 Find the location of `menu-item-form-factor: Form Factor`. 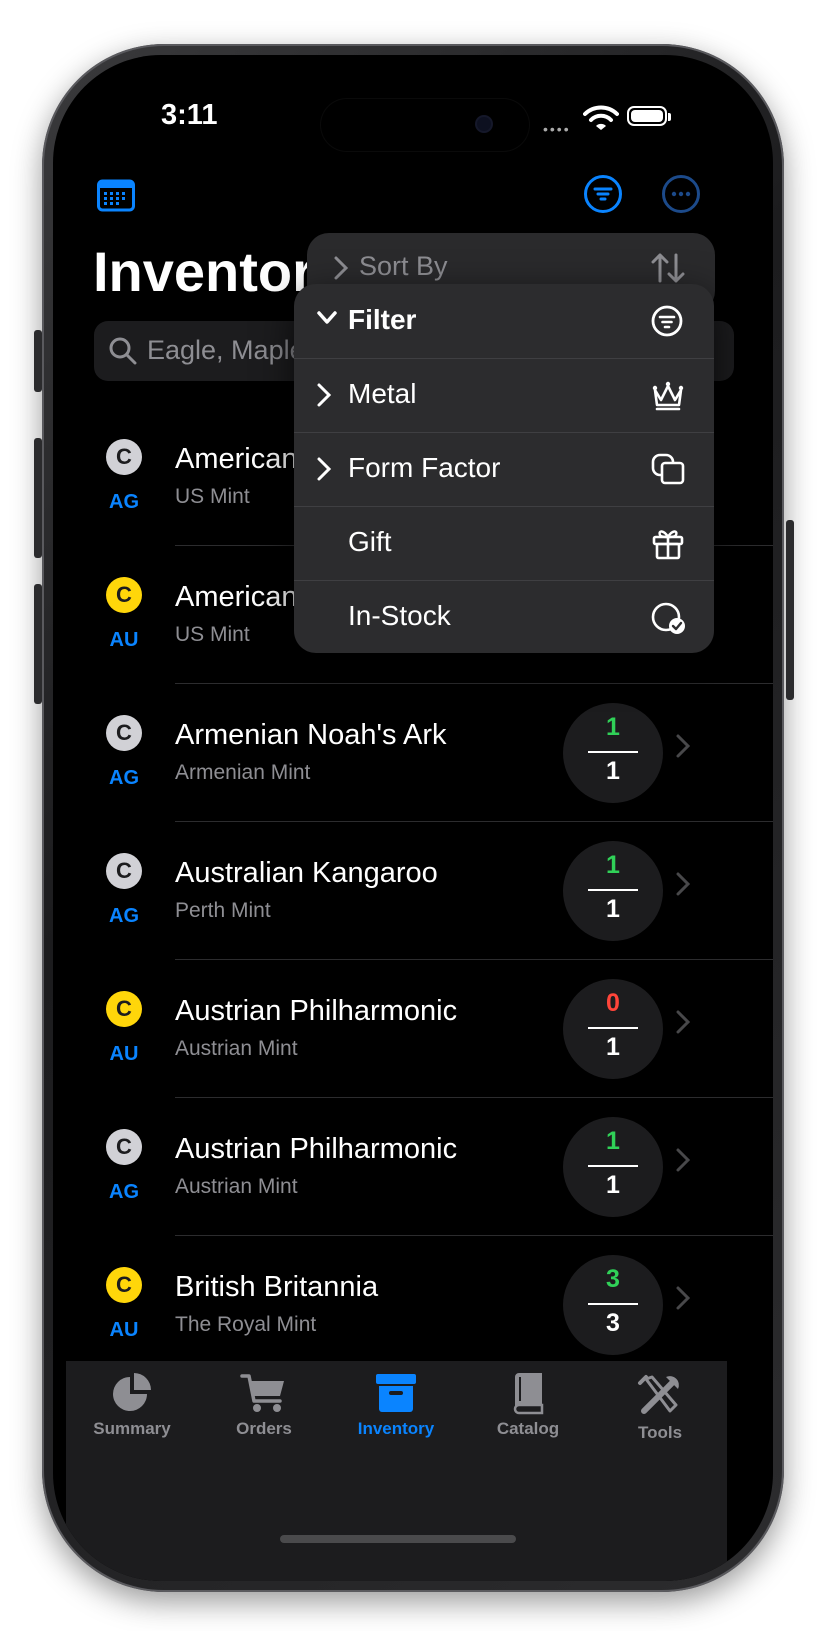

menu-item-form-factor: Form Factor is located at coordinates (504, 469).